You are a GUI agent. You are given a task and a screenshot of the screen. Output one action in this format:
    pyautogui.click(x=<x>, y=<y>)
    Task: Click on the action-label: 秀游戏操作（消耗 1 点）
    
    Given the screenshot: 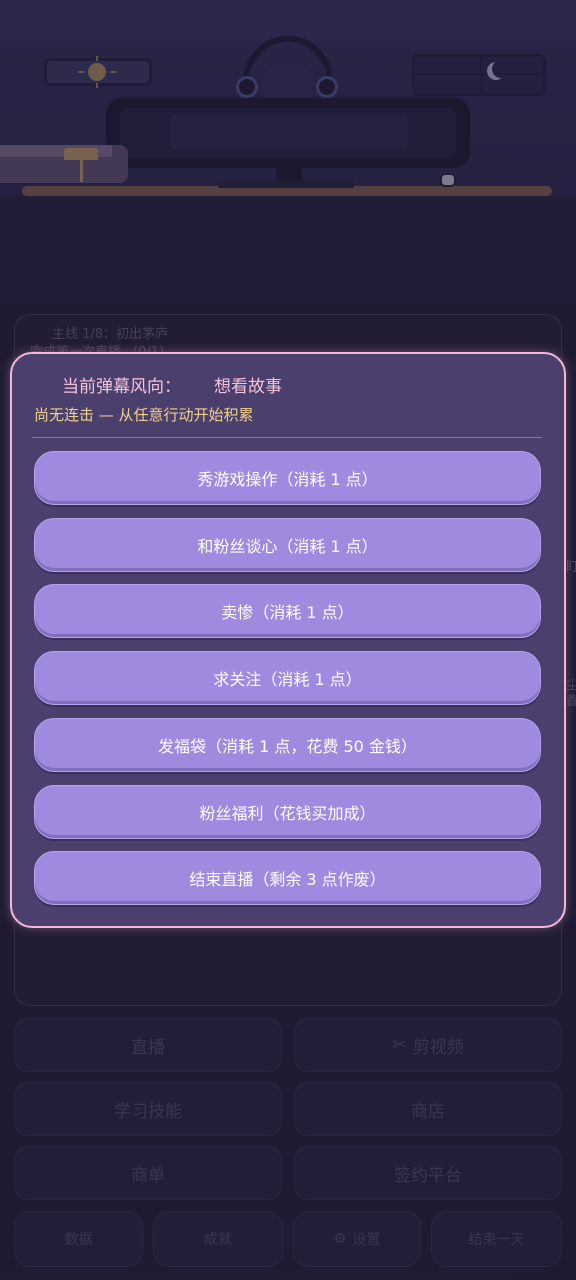 What is the action you would take?
    pyautogui.click(x=287, y=479)
    